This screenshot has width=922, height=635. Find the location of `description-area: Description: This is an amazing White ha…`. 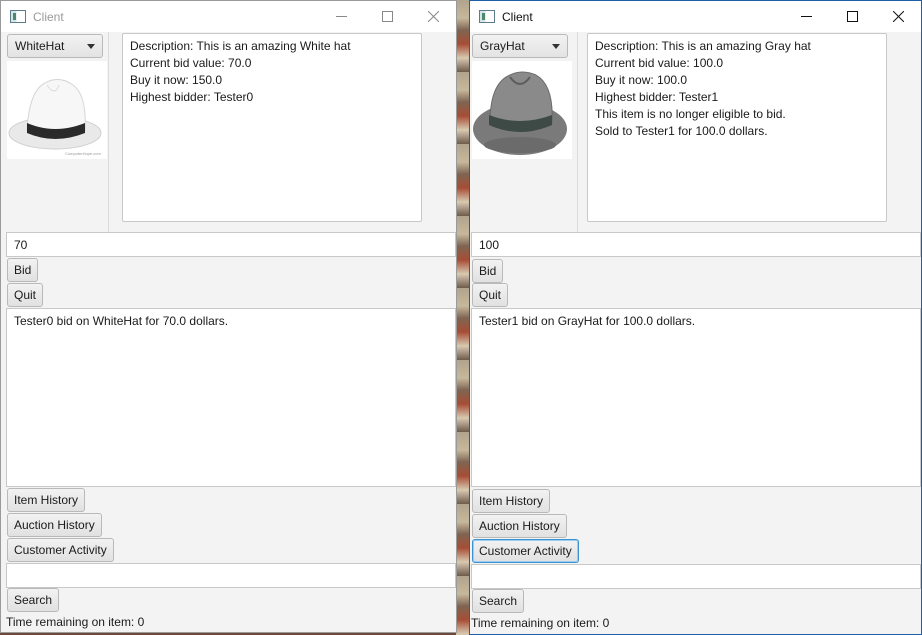

description-area: Description: This is an amazing White ha… is located at coordinates (272, 127).